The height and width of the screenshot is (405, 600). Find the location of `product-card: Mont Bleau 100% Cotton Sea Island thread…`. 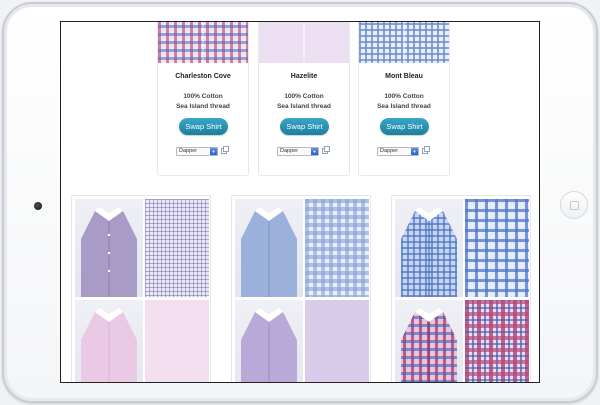

product-card: Mont Bleau 100% Cotton Sea Island thread… is located at coordinates (404, 99).